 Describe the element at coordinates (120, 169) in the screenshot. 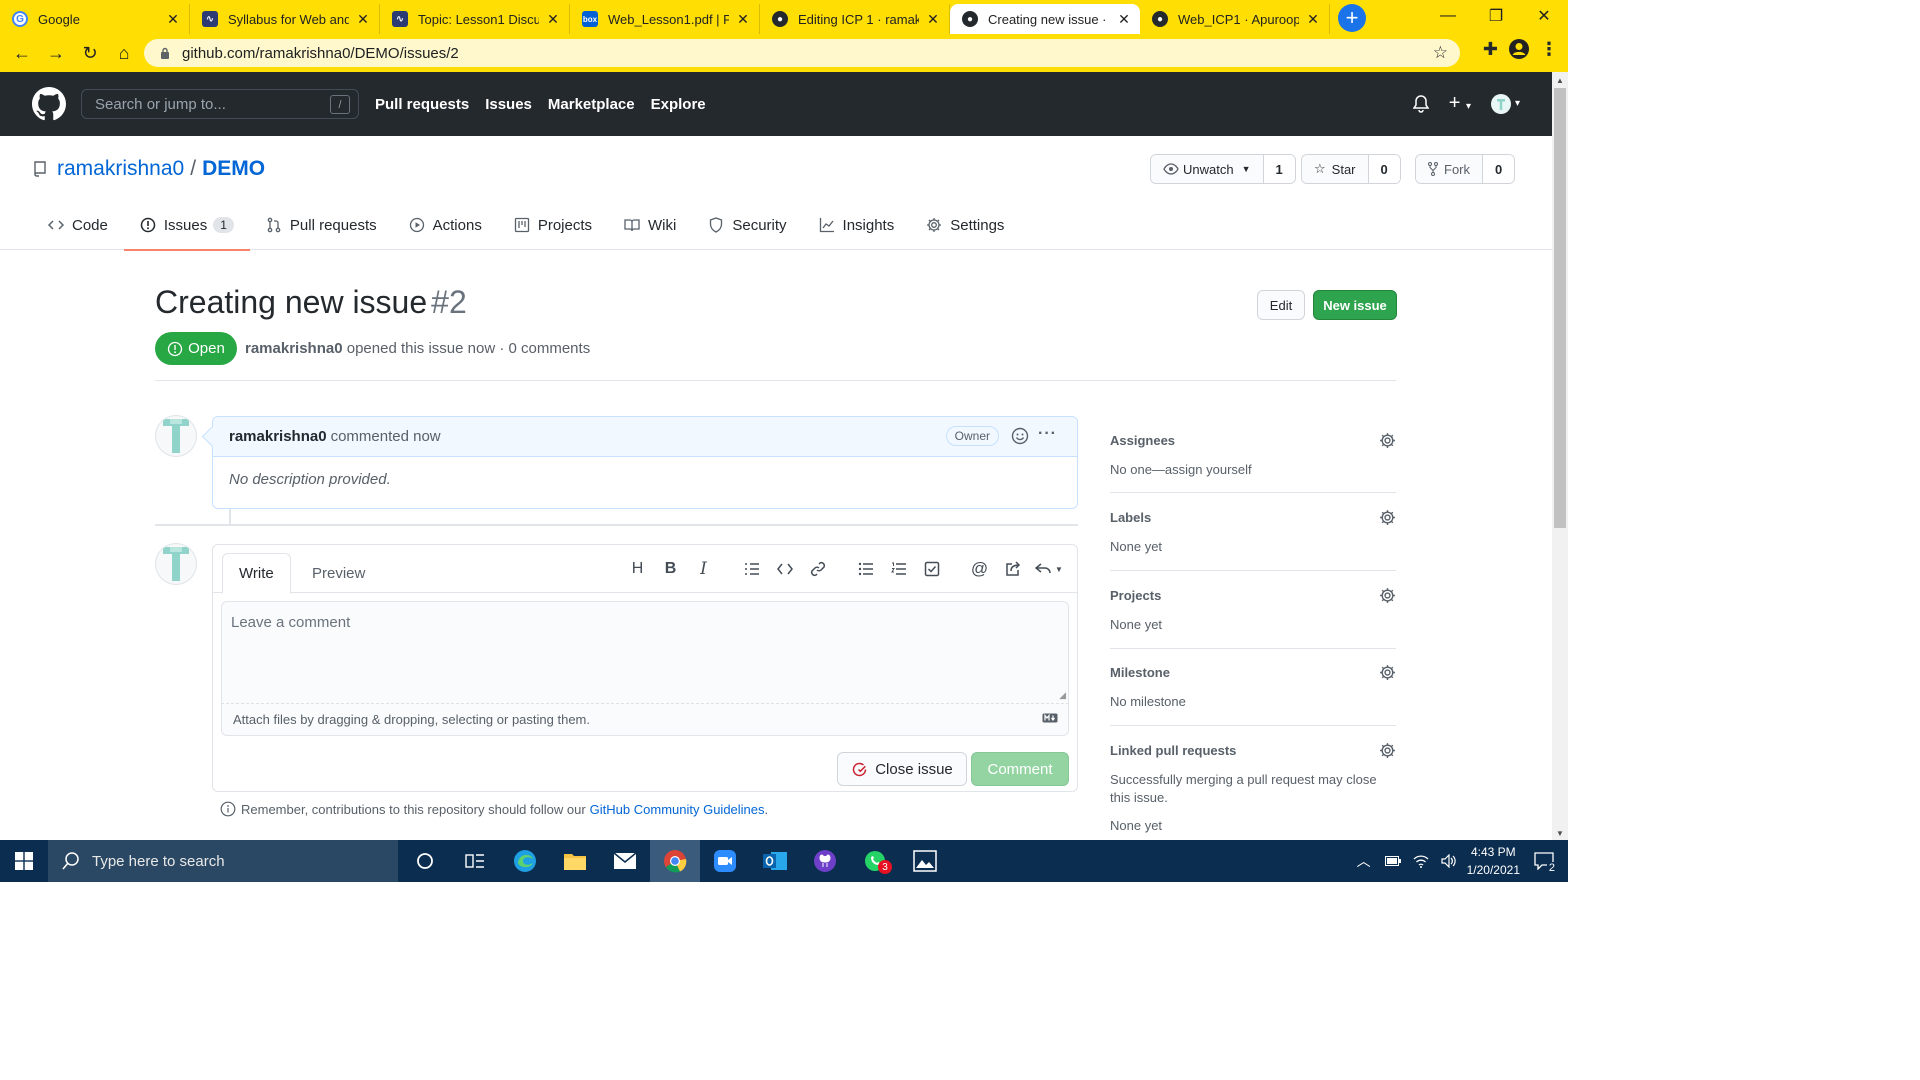

I see `repo-owner-link: ramakrishna0` at that location.